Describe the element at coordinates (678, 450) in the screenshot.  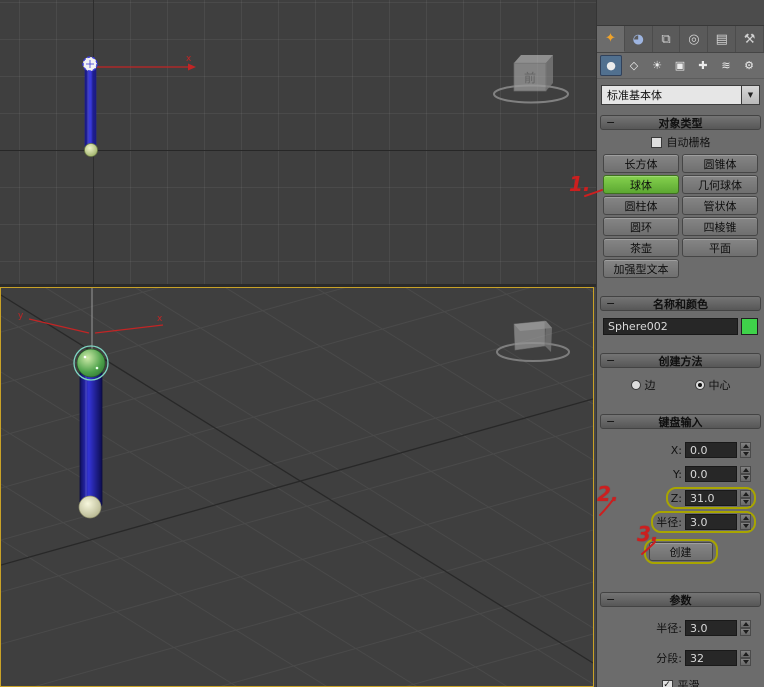
I see `x-row: X: 0.0` at that location.